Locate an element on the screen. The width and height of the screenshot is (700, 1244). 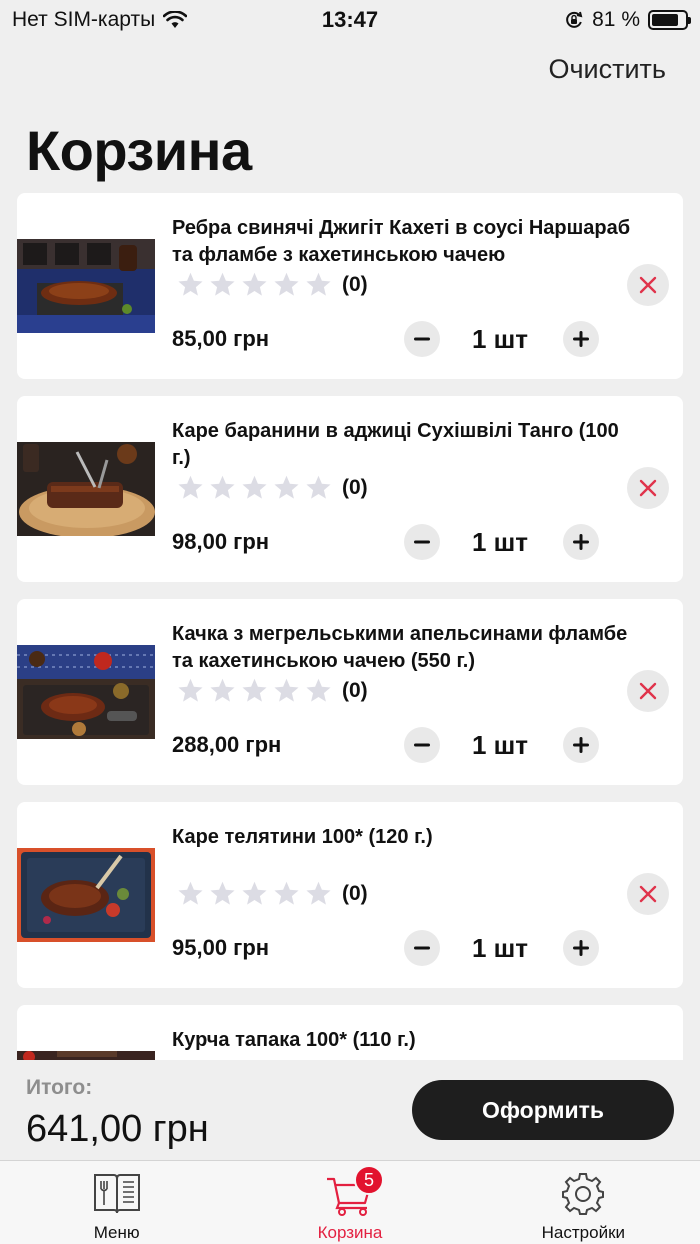
tab-label: Меню is located at coordinates (116, 1232).